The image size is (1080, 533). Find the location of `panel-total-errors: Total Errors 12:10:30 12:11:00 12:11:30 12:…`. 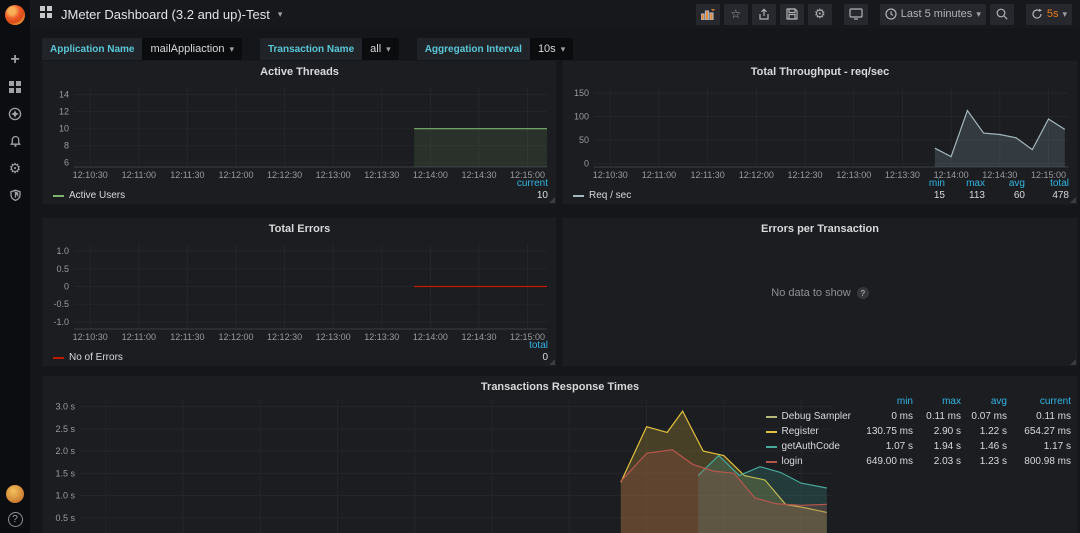

panel-total-errors: Total Errors 12:10:30 12:11:00 12:11:30 12:… is located at coordinates (299, 292).